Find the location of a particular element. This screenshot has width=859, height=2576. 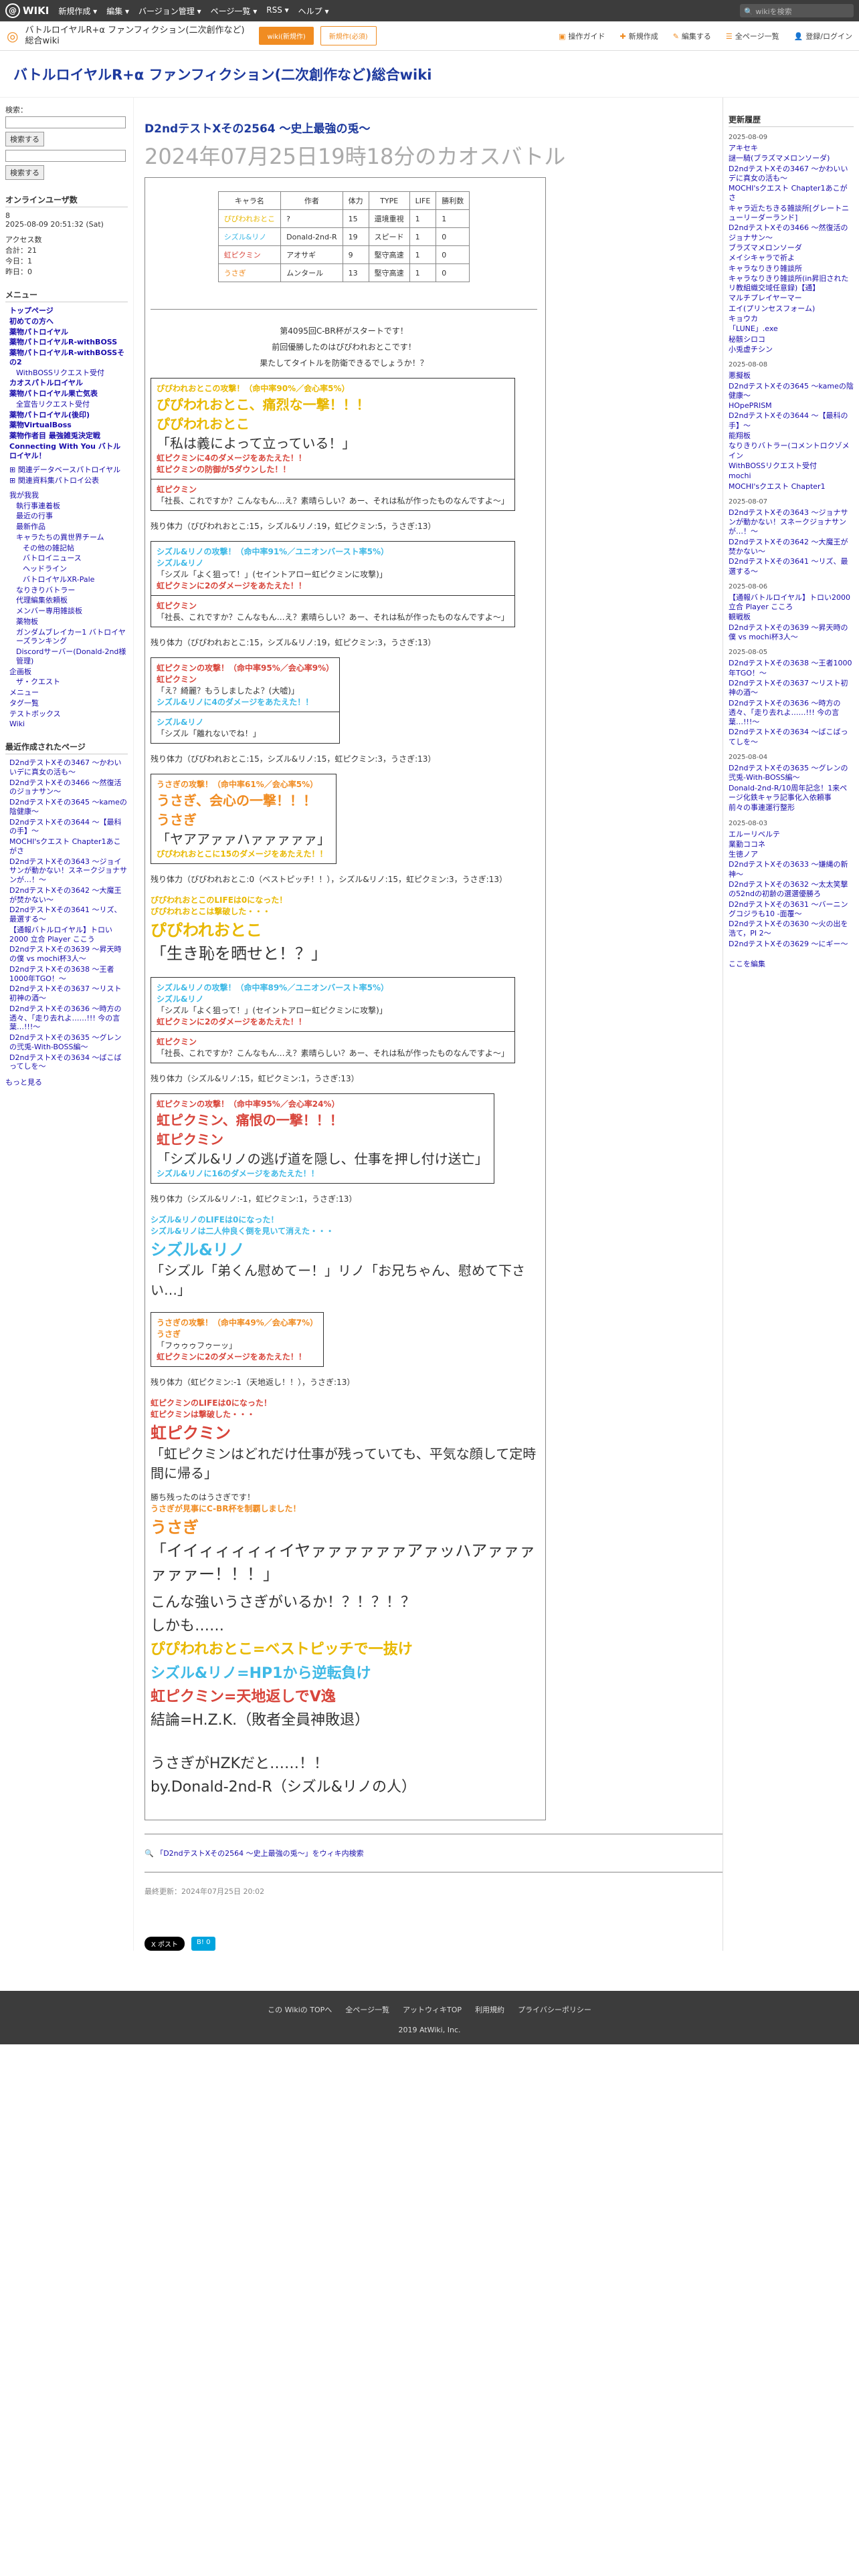

nav-edit: 編集 ▾ is located at coordinates (117, 11).